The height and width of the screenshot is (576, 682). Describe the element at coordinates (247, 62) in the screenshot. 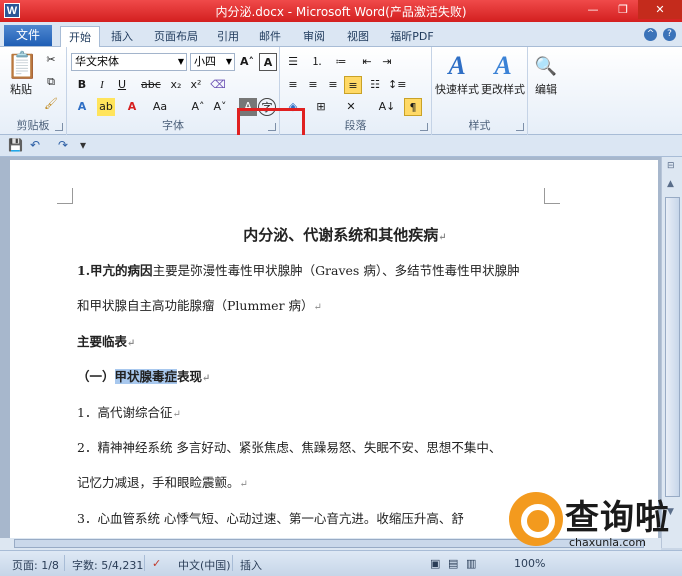

I see `grow-font-icon: A˄` at that location.